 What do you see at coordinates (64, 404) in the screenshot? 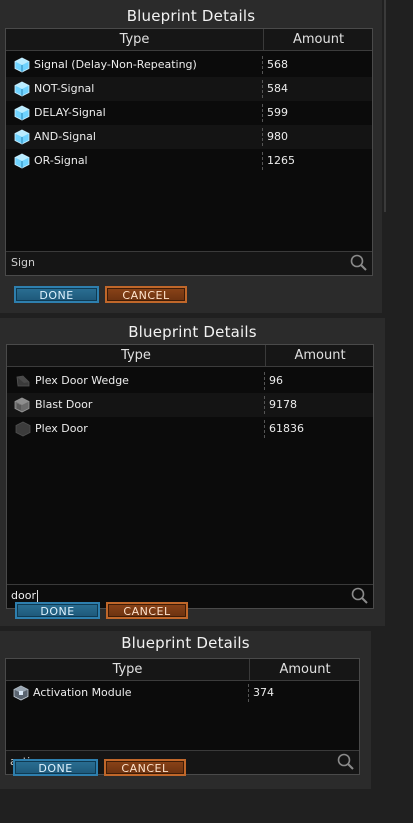
I see `type-cell: Blast Door` at bounding box center [64, 404].